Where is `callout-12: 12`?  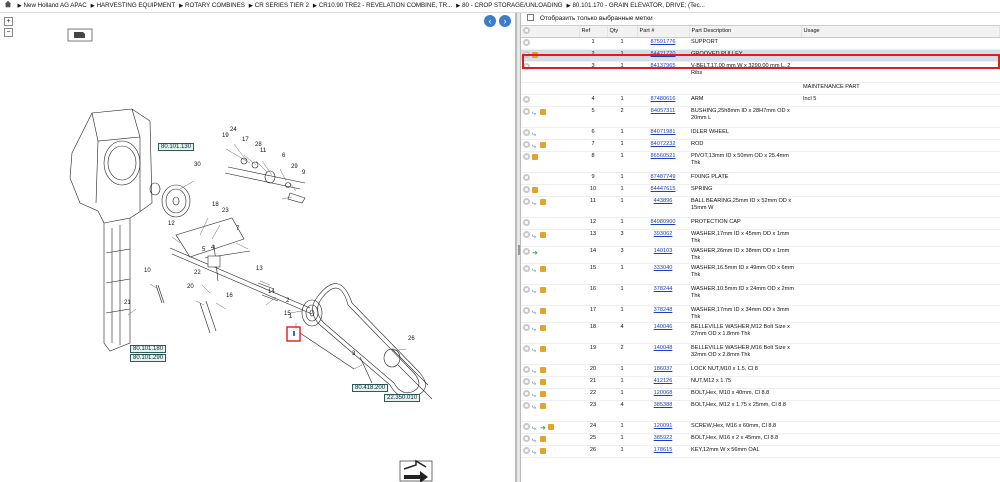 callout-12: 12 is located at coordinates (171, 224).